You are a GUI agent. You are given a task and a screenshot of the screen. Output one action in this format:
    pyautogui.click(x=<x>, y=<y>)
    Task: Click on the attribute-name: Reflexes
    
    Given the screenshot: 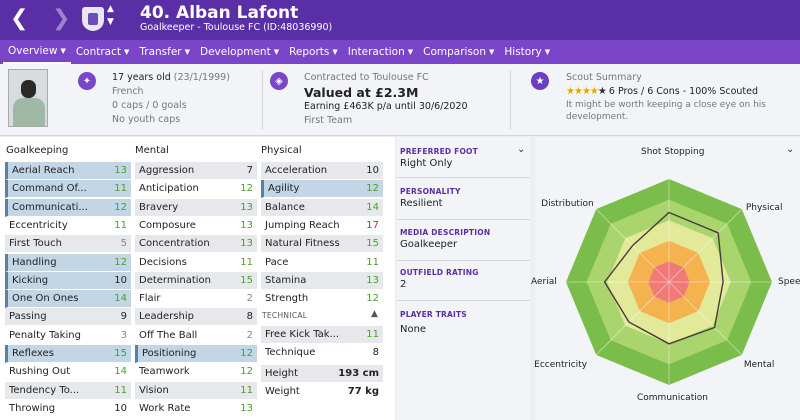 What is the action you would take?
    pyautogui.click(x=33, y=353)
    